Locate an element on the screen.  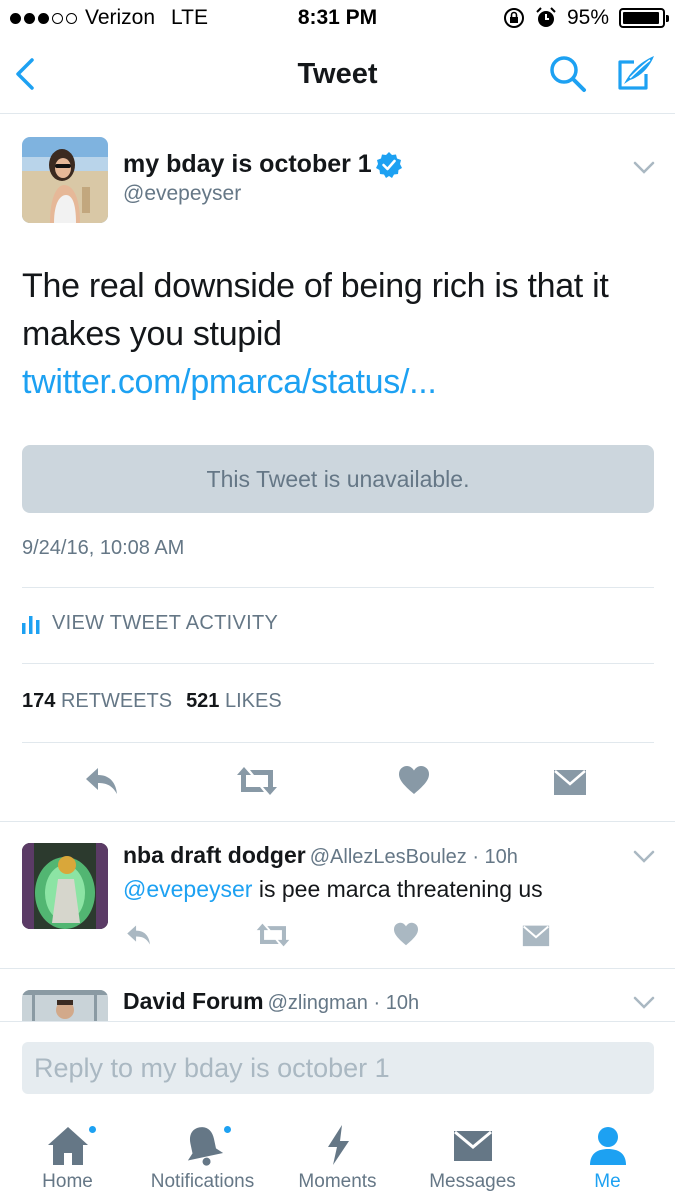
reply-input is located at coordinates (338, 1068).